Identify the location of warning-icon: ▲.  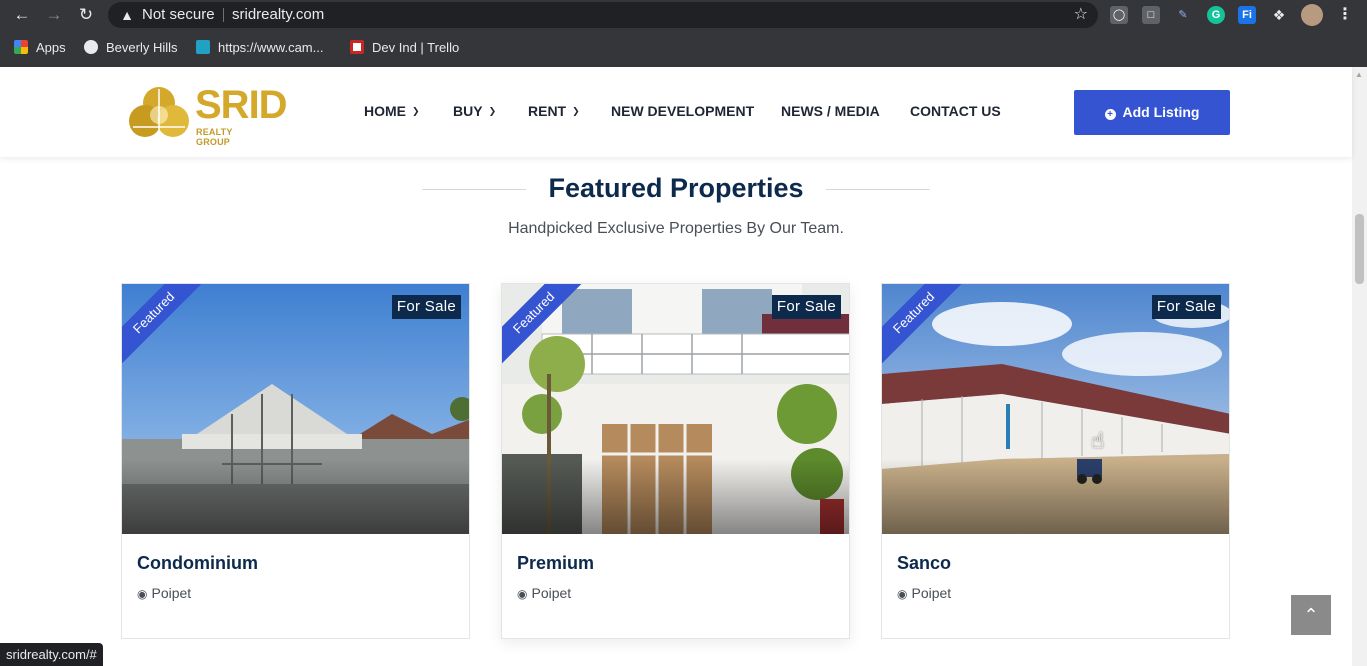
(127, 15).